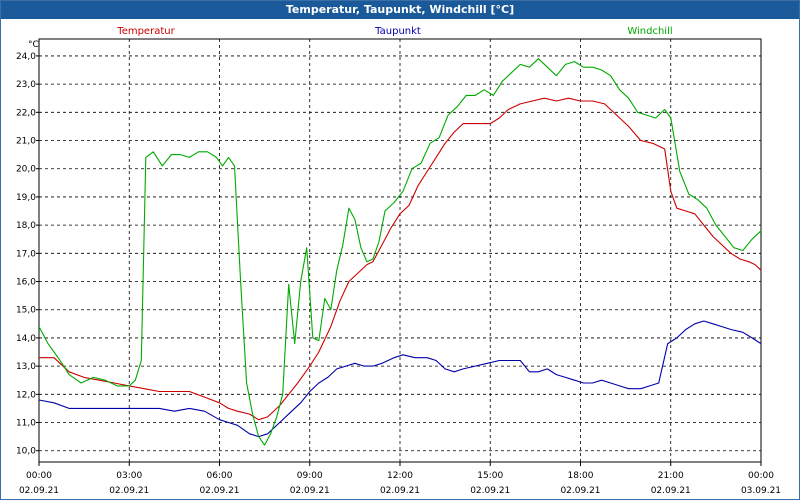  Describe the element at coordinates (26, 170) in the screenshot. I see `y-tick-label: 20,0` at that location.